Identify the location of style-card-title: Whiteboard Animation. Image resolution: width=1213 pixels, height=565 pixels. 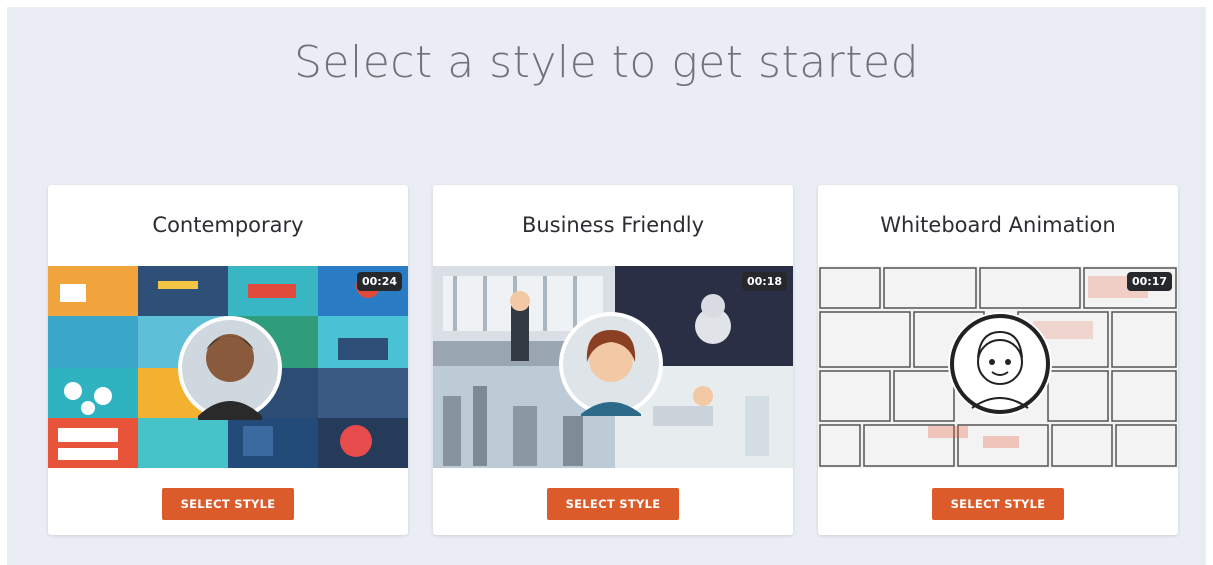
(998, 225).